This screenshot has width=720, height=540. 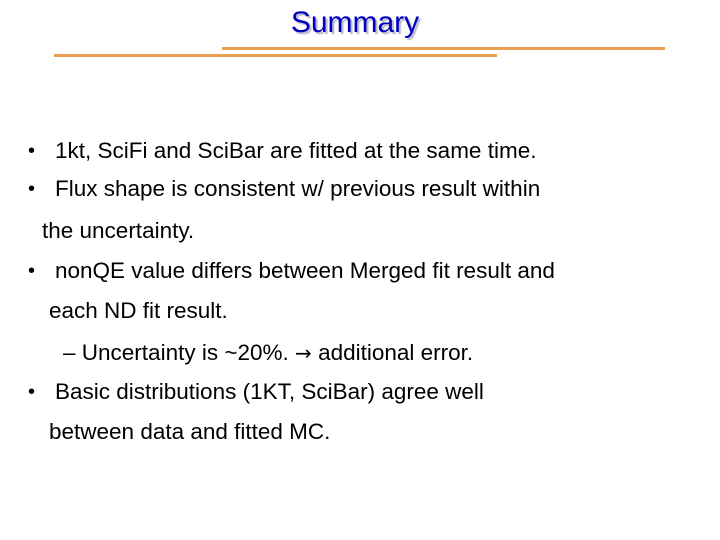 I want to click on title-underline-upper, so click(x=443, y=48).